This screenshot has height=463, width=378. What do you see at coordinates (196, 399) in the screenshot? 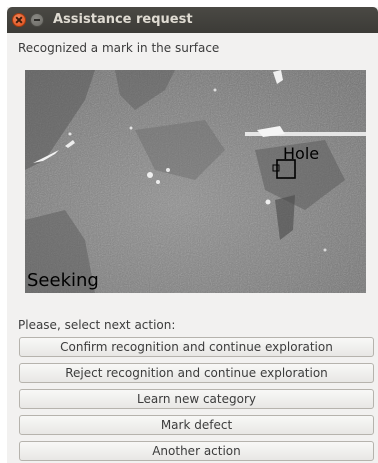
I see `learn-new-category-button: Learn new category` at bounding box center [196, 399].